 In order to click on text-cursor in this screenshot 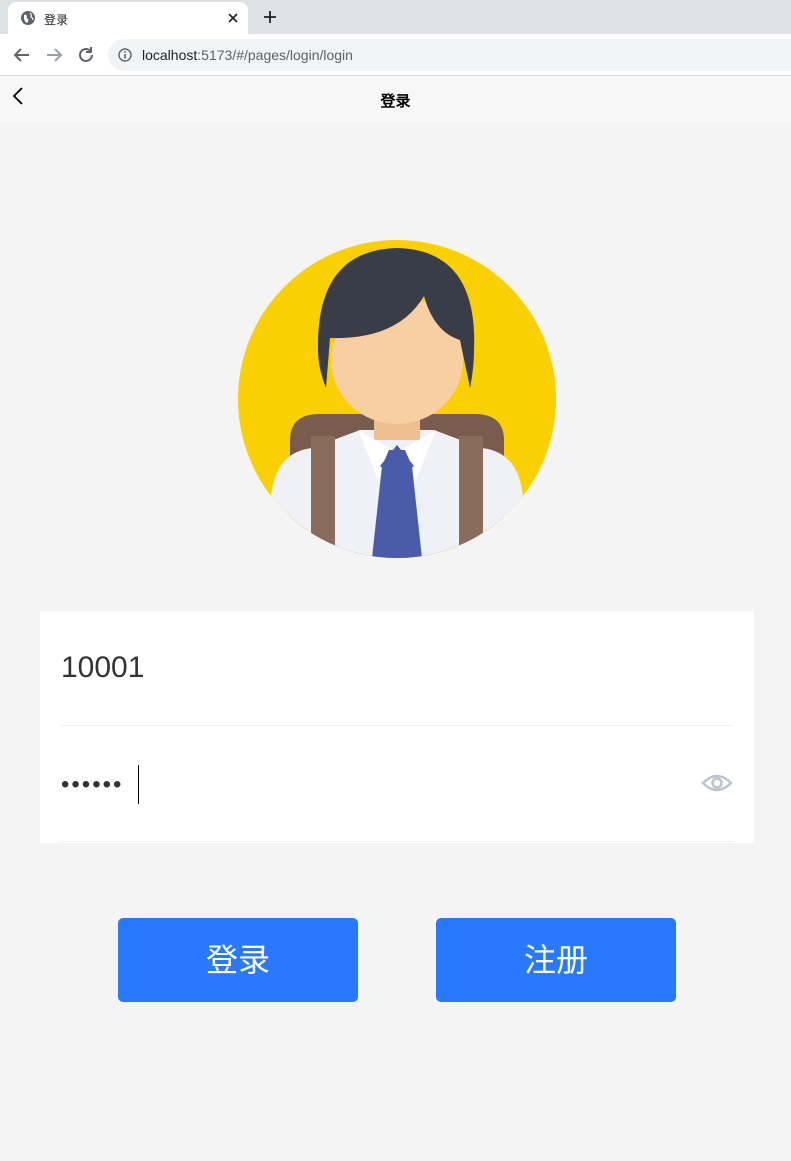, I will do `click(138, 784)`.